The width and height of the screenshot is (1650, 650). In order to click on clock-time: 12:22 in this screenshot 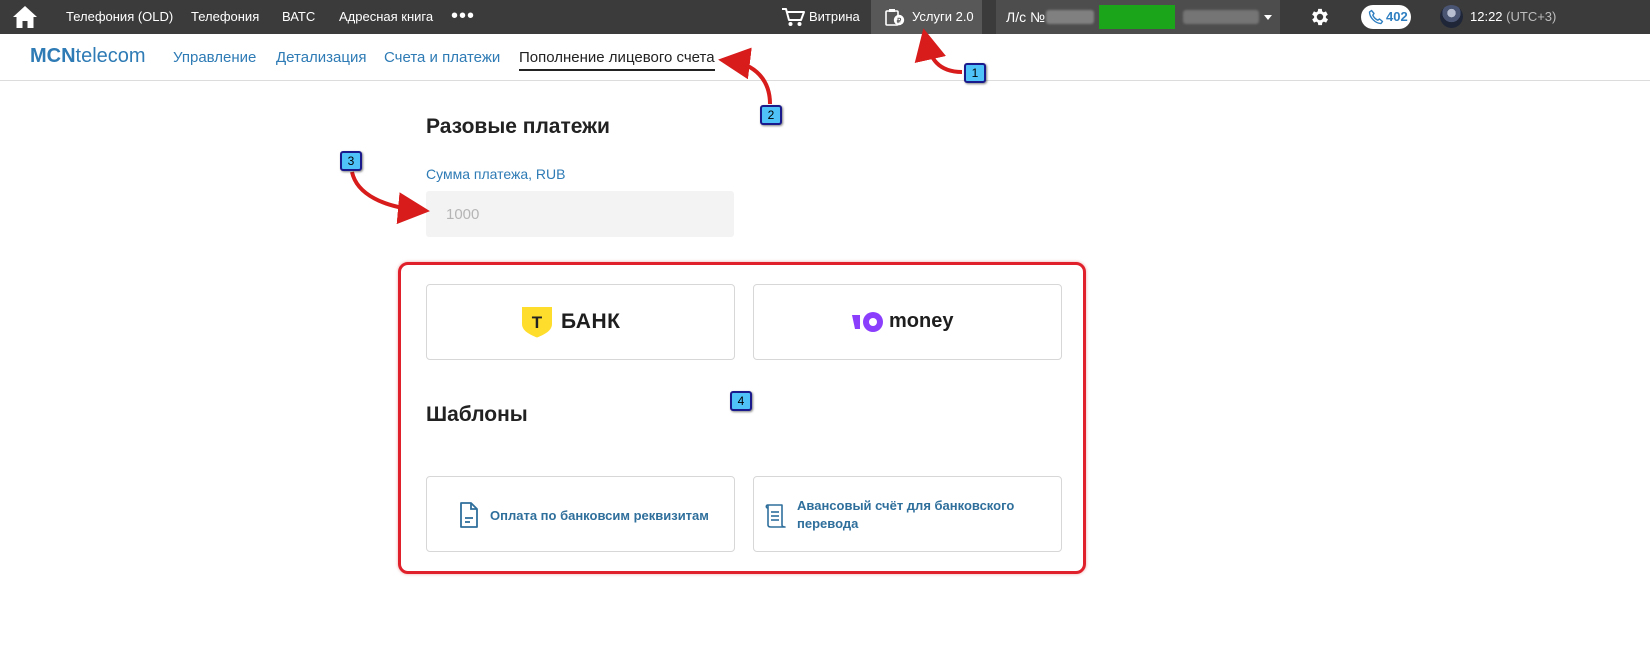, I will do `click(1486, 16)`.